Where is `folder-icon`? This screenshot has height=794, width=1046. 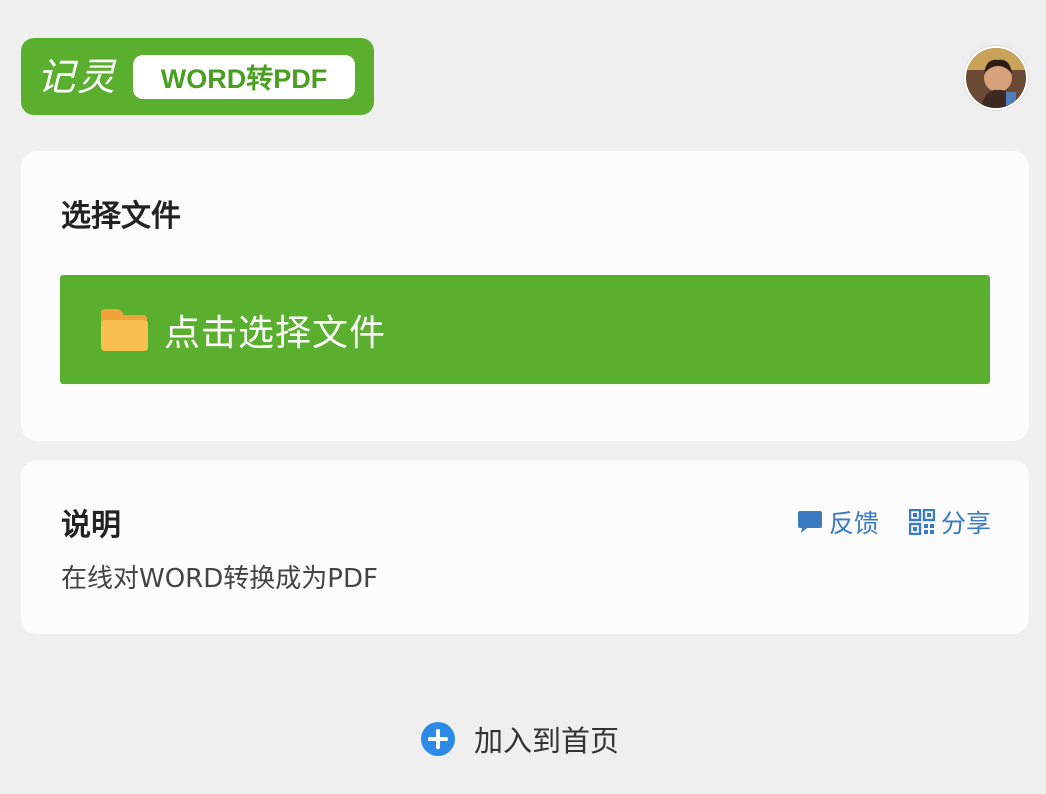
folder-icon is located at coordinates (124, 329).